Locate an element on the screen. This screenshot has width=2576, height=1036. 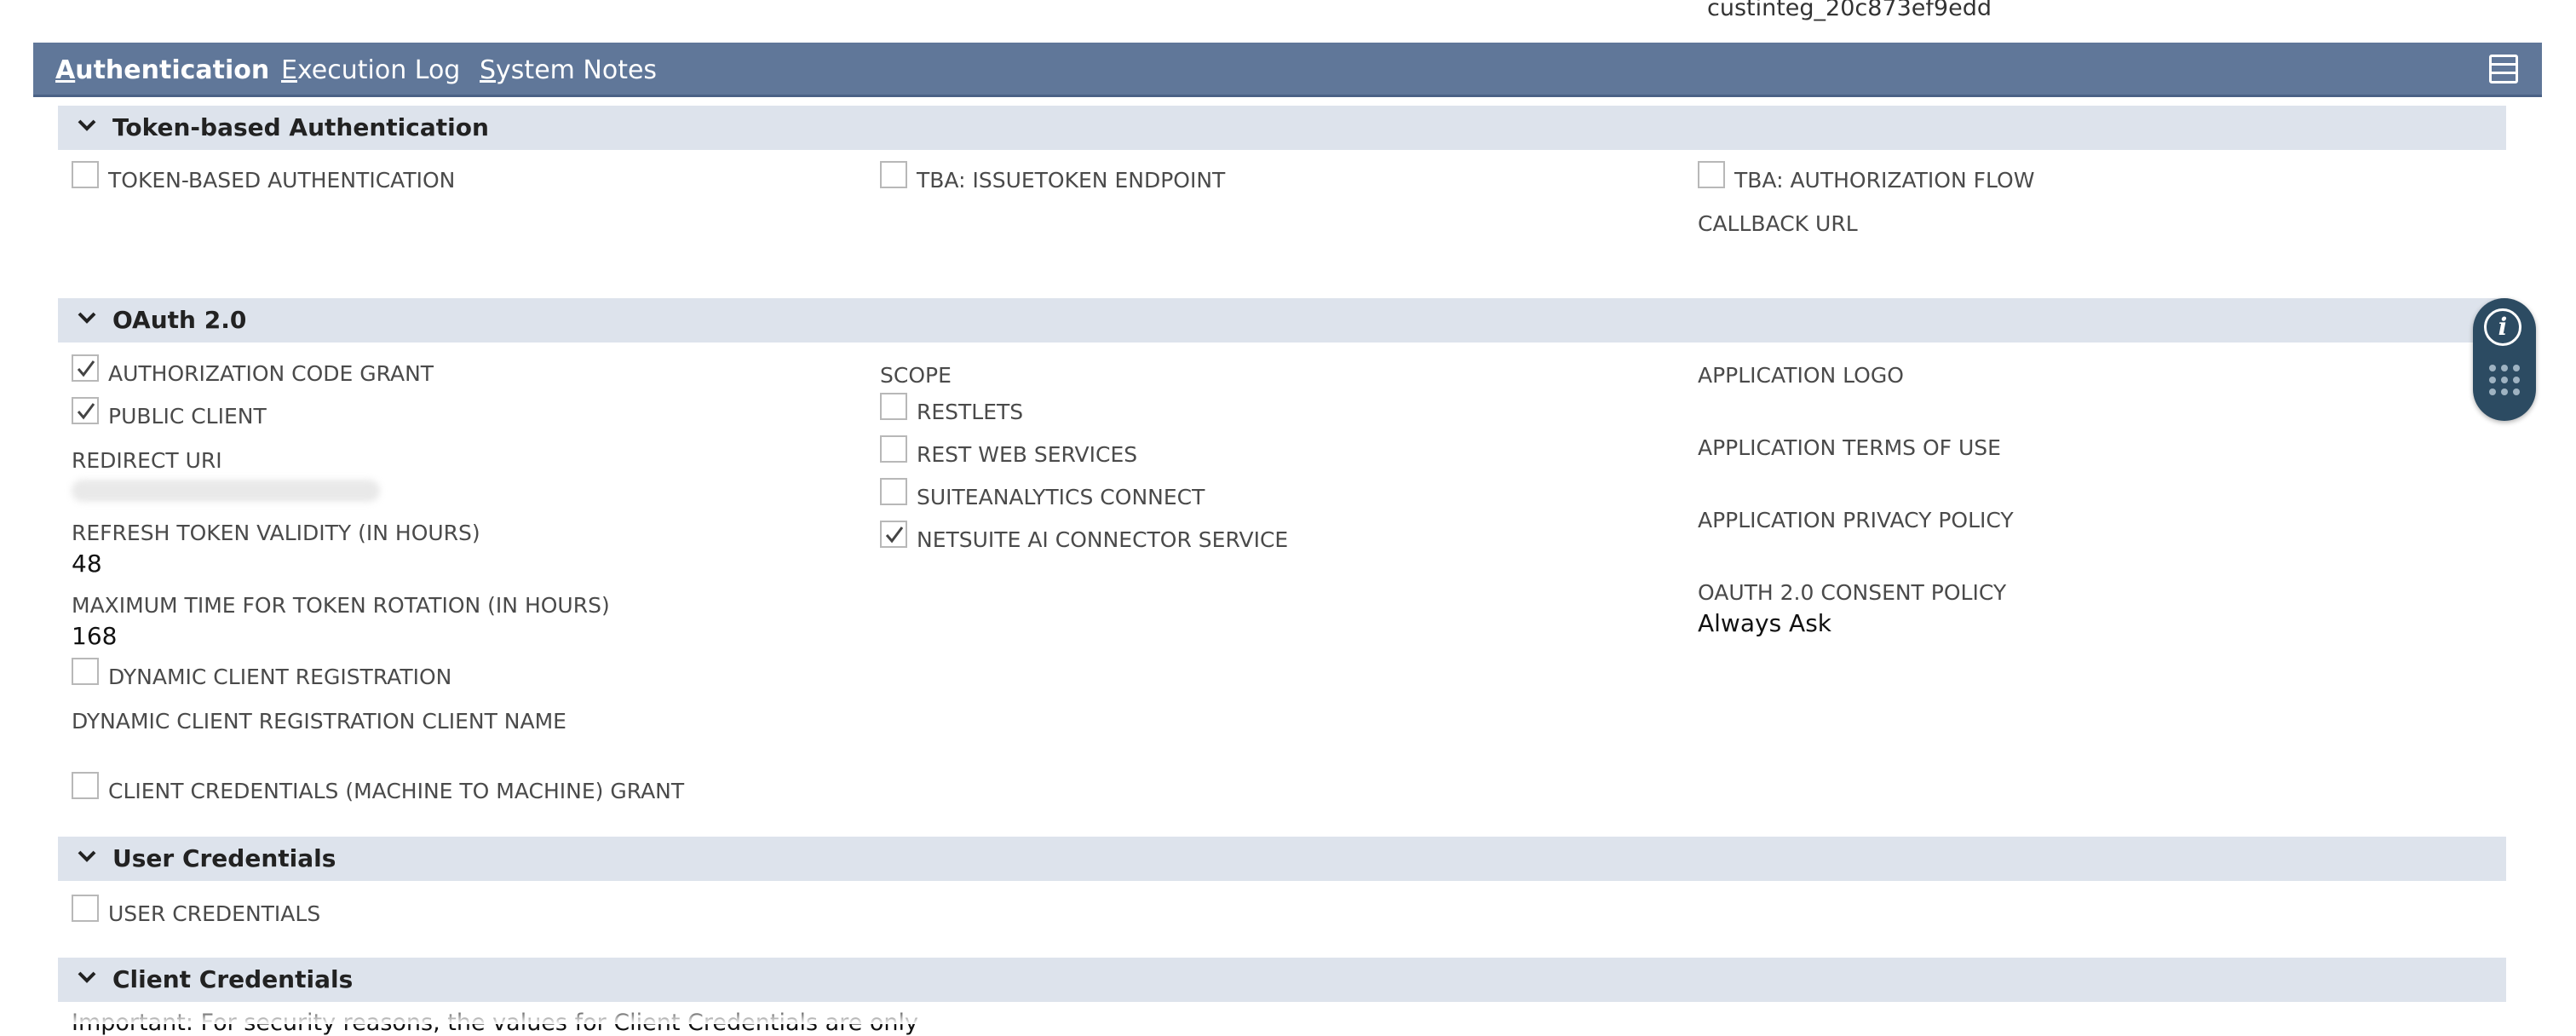
scope-netsuite-ai-connector-checkbox is located at coordinates (894, 534).